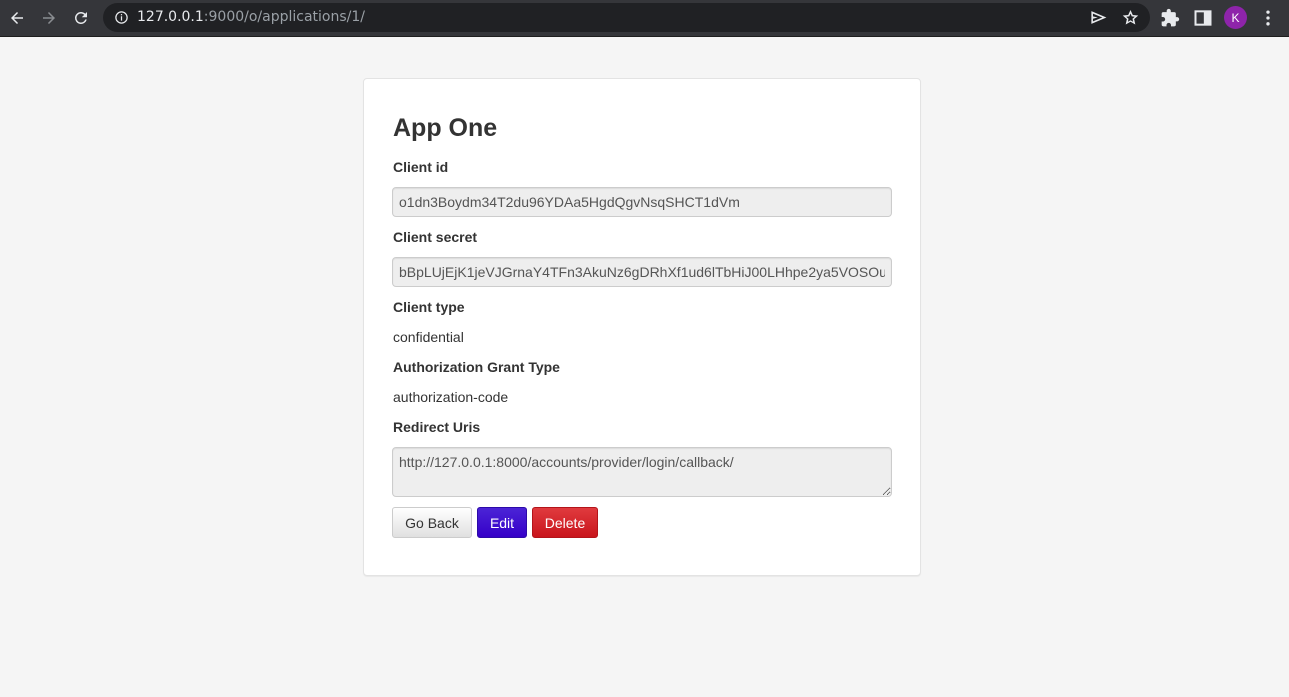 Image resolution: width=1289 pixels, height=697 pixels. I want to click on more-vert-icon, so click(1268, 18).